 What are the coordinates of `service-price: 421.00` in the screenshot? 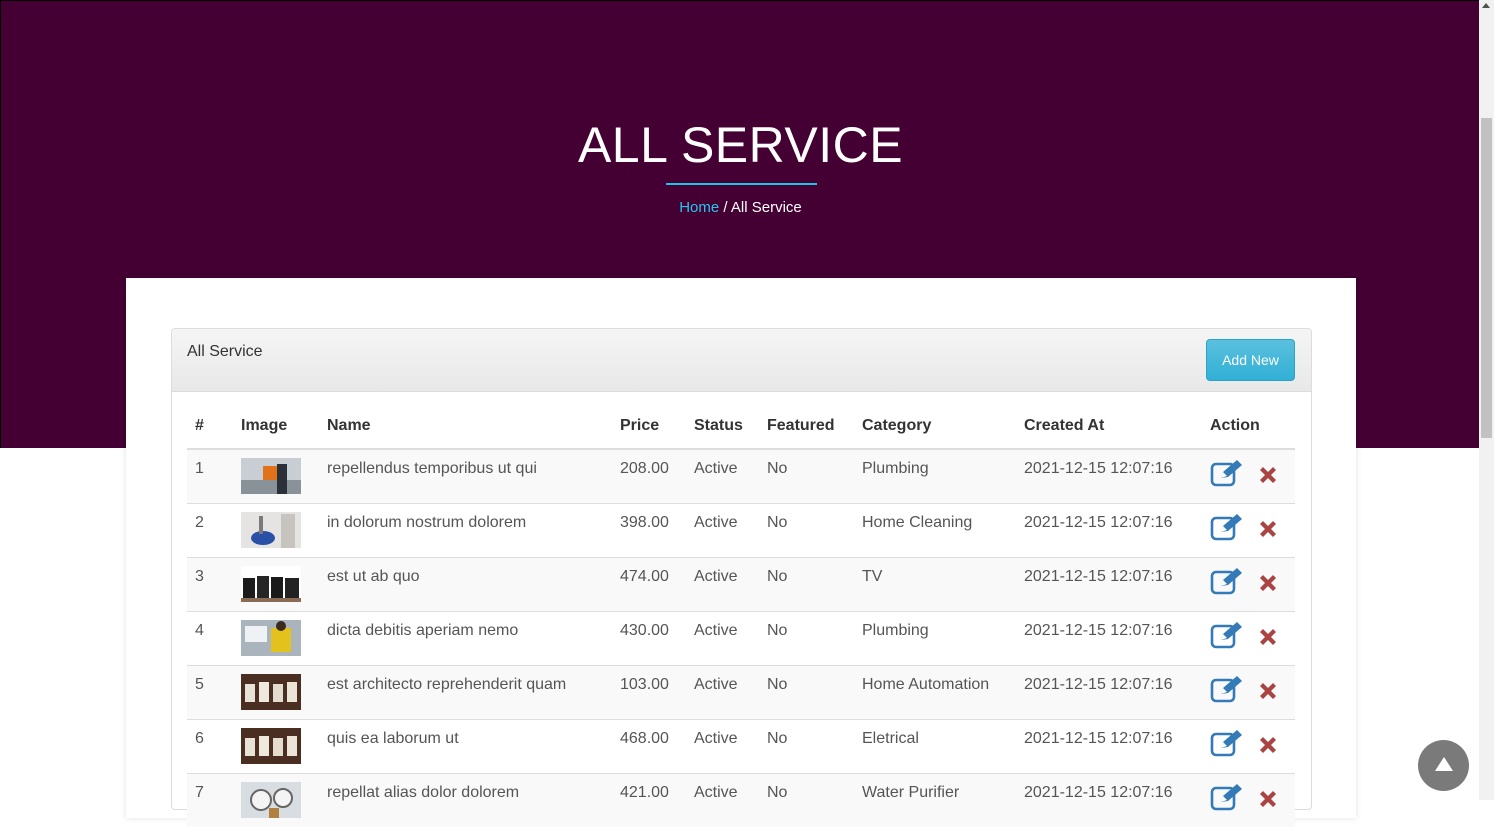 It's located at (653, 788).